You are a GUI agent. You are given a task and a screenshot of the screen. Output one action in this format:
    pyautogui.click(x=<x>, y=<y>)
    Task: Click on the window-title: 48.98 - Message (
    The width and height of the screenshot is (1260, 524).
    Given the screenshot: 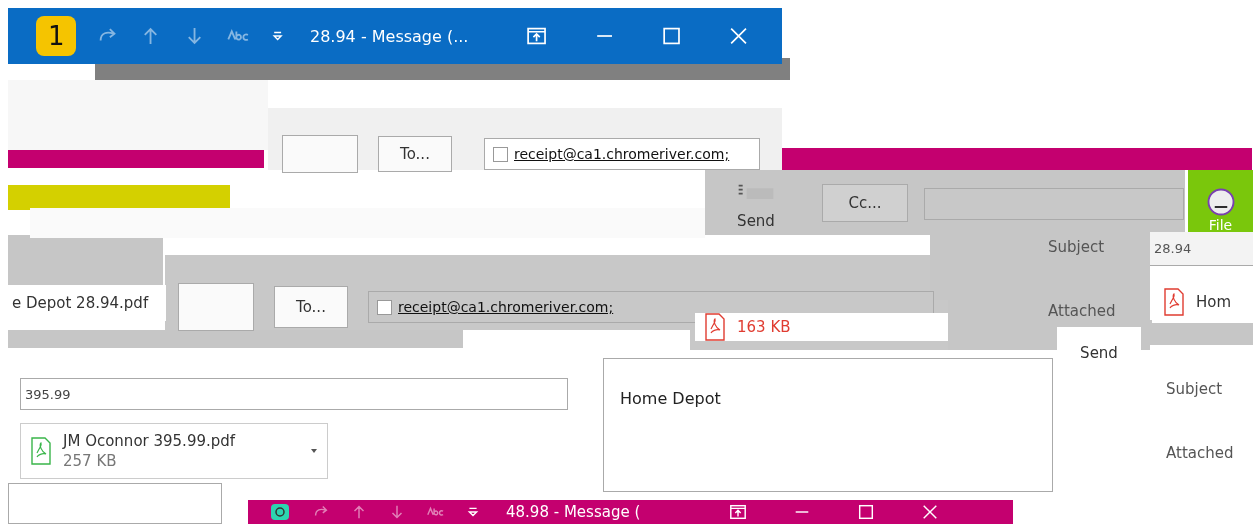 What is the action you would take?
    pyautogui.click(x=574, y=512)
    